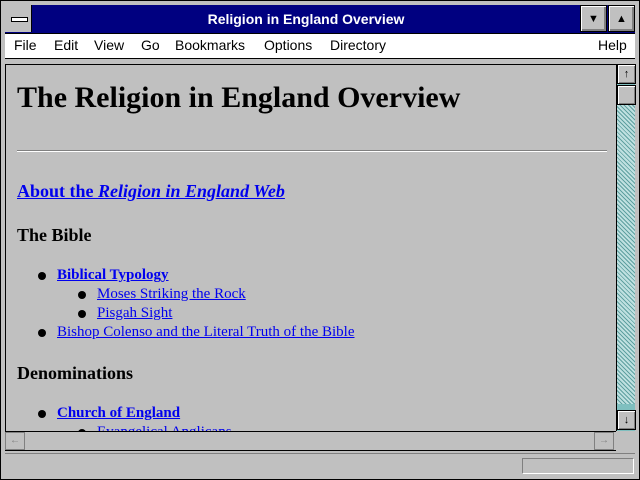 The height and width of the screenshot is (480, 640). I want to click on scroll-left-button: ←, so click(15, 441).